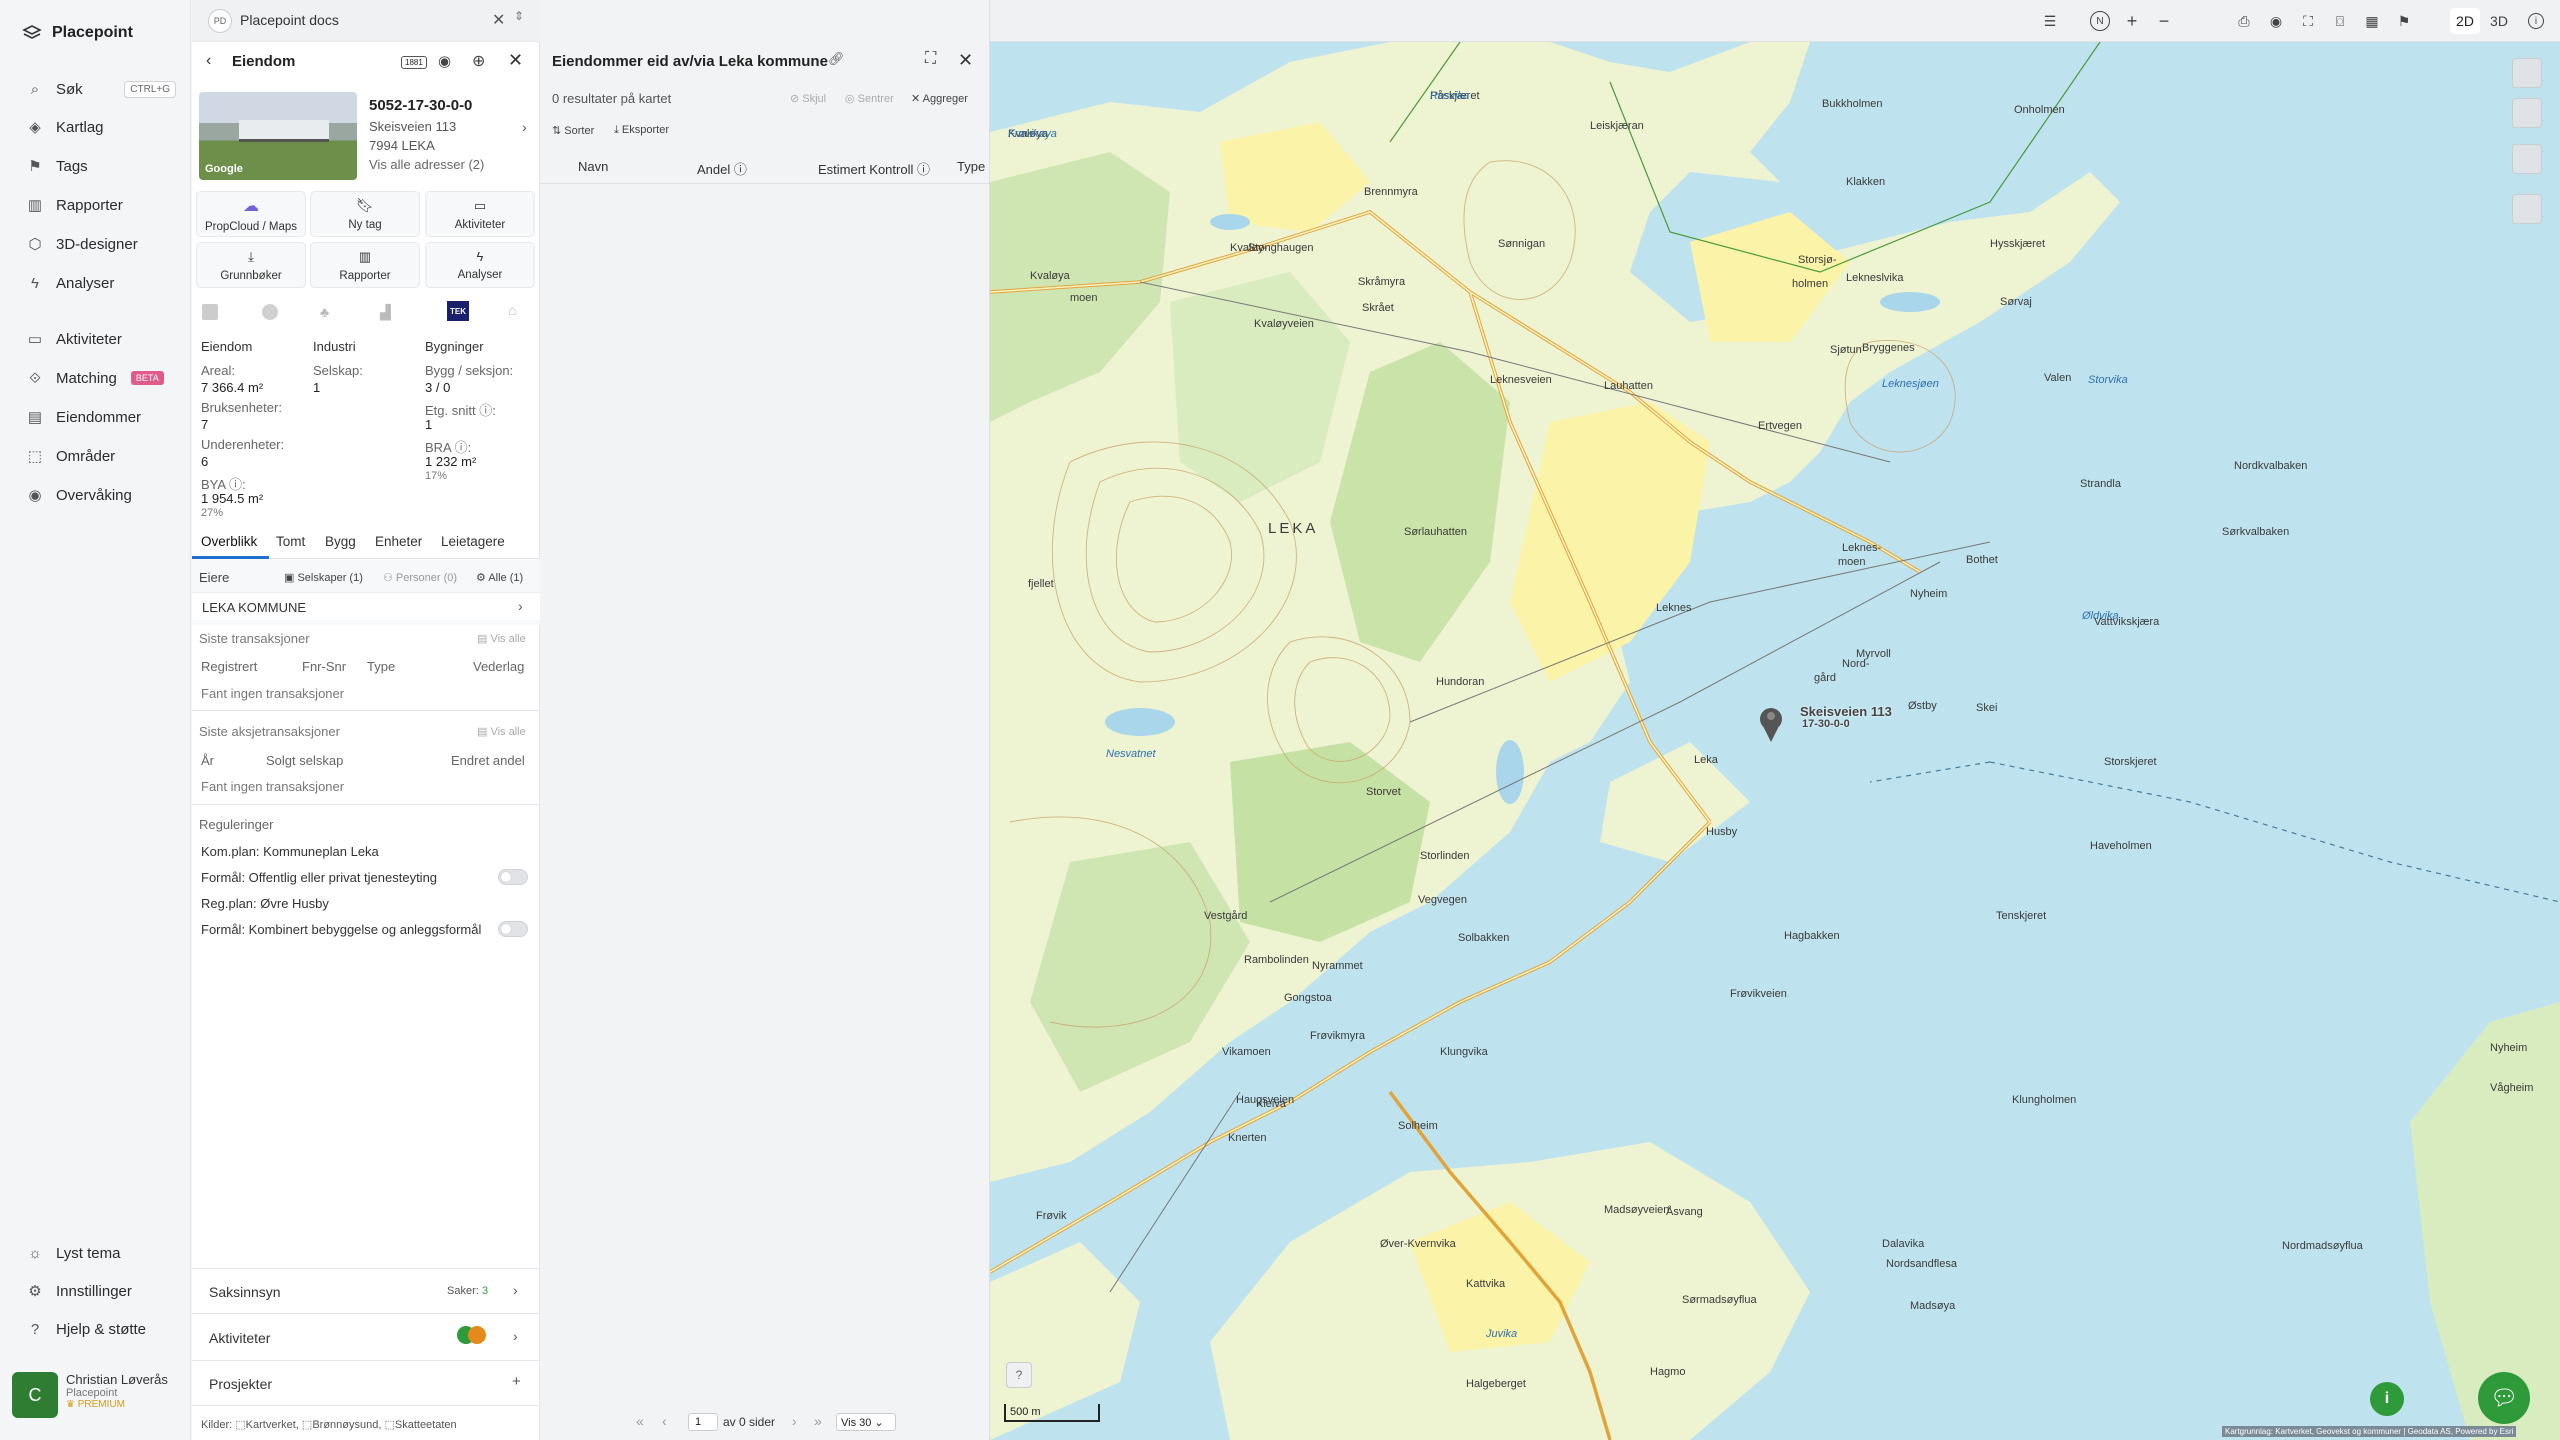  Describe the element at coordinates (2100, 21) in the screenshot. I see `compass-icon: N` at that location.